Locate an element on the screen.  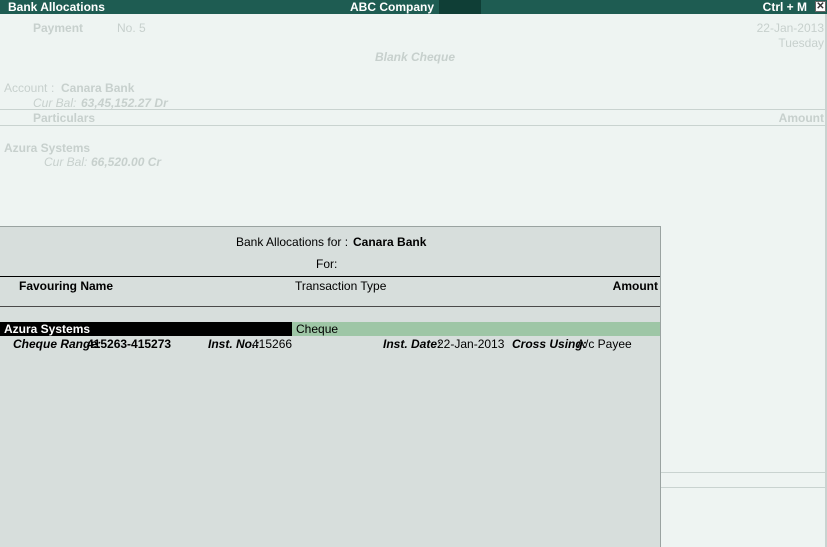
dialog-heading-bank: Canara Bank is located at coordinates (390, 242).